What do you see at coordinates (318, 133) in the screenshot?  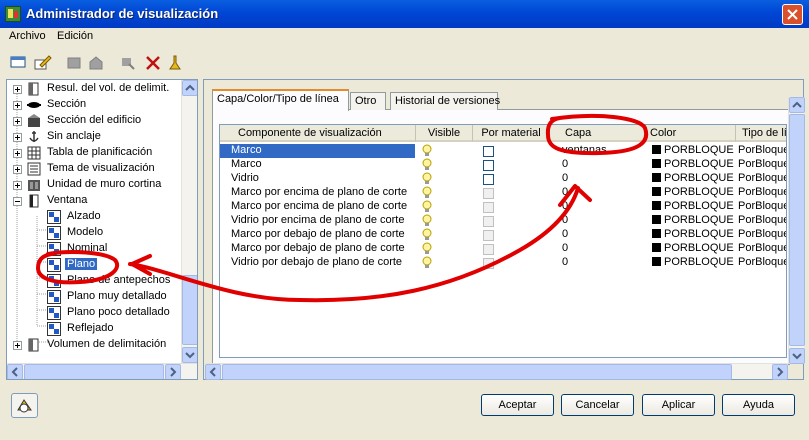 I see `column-header-componente: Componente de visualización` at bounding box center [318, 133].